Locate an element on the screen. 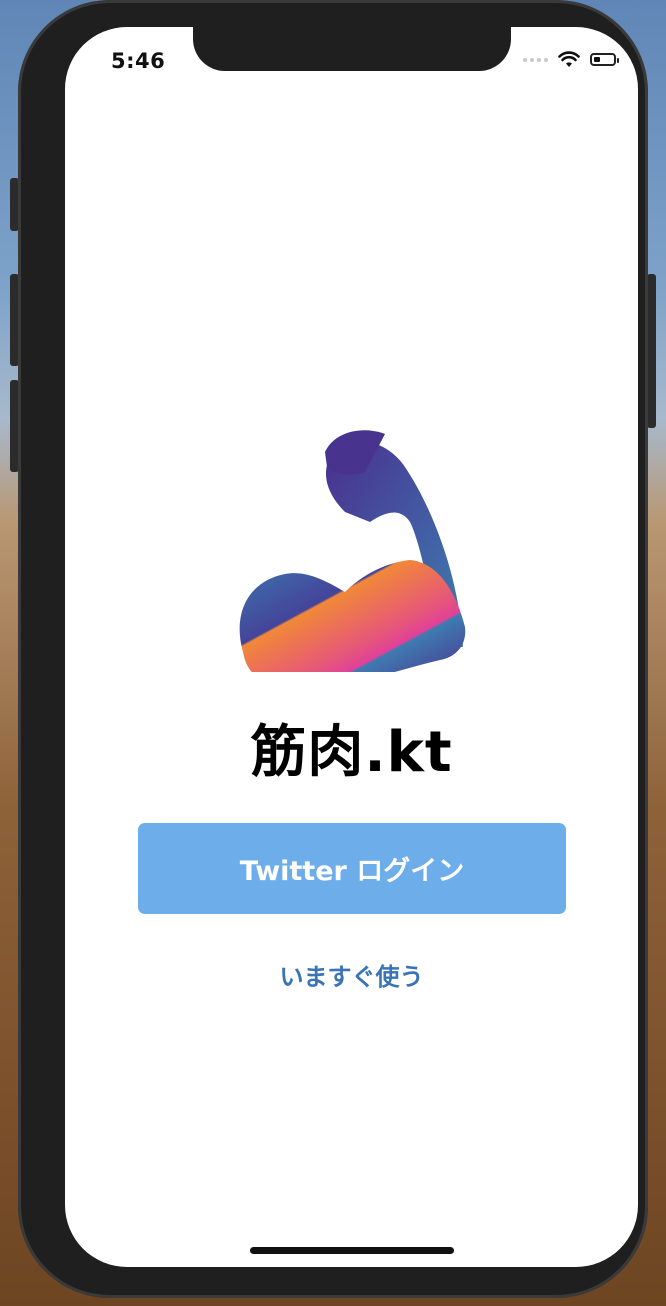  power-button is located at coordinates (651, 351).